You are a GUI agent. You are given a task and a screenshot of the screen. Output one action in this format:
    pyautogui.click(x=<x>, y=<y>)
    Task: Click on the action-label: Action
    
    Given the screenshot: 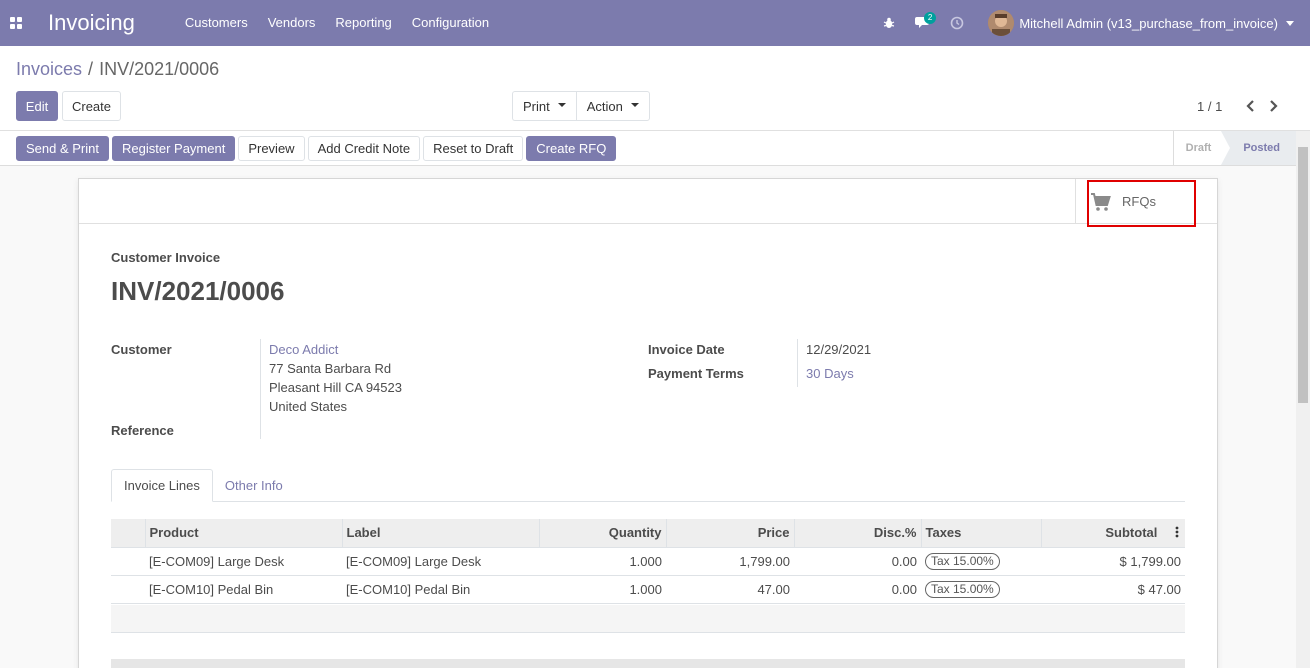 What is the action you would take?
    pyautogui.click(x=604, y=106)
    